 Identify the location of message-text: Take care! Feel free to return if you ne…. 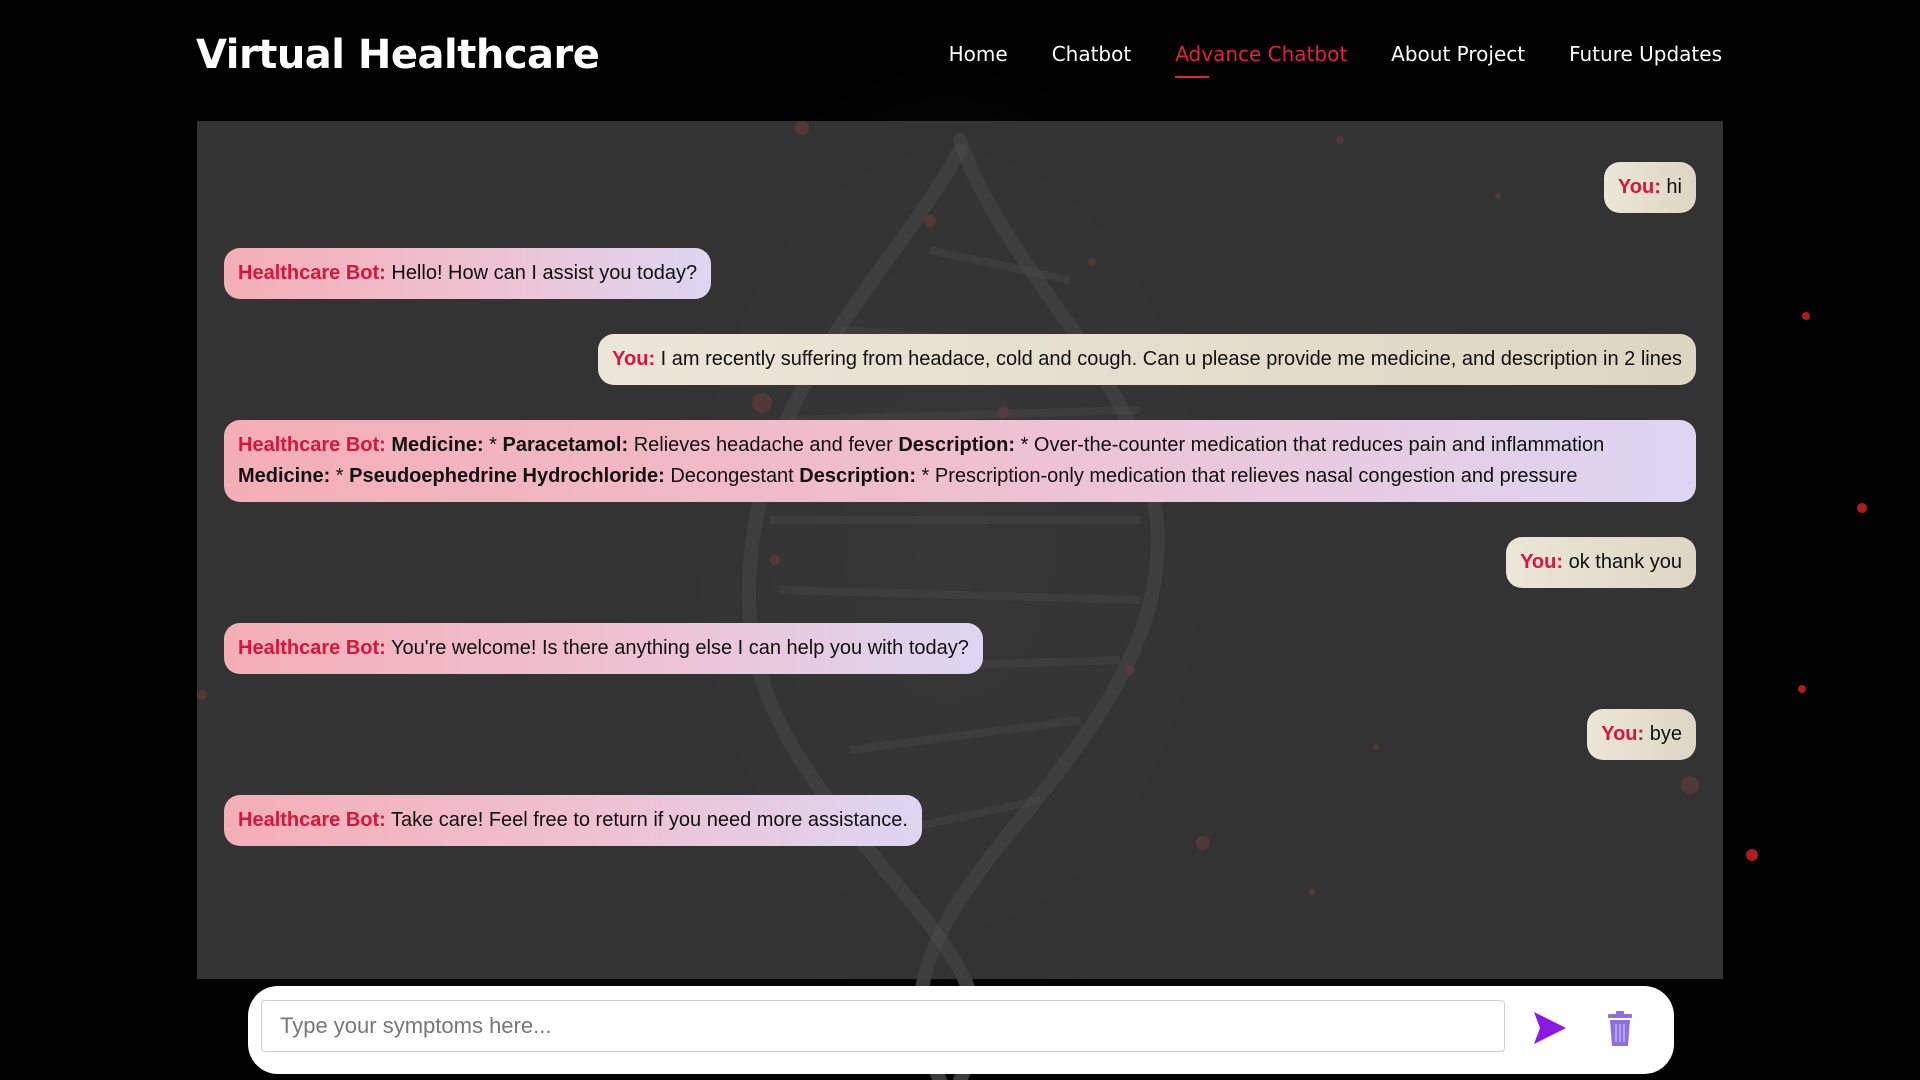
(646, 820).